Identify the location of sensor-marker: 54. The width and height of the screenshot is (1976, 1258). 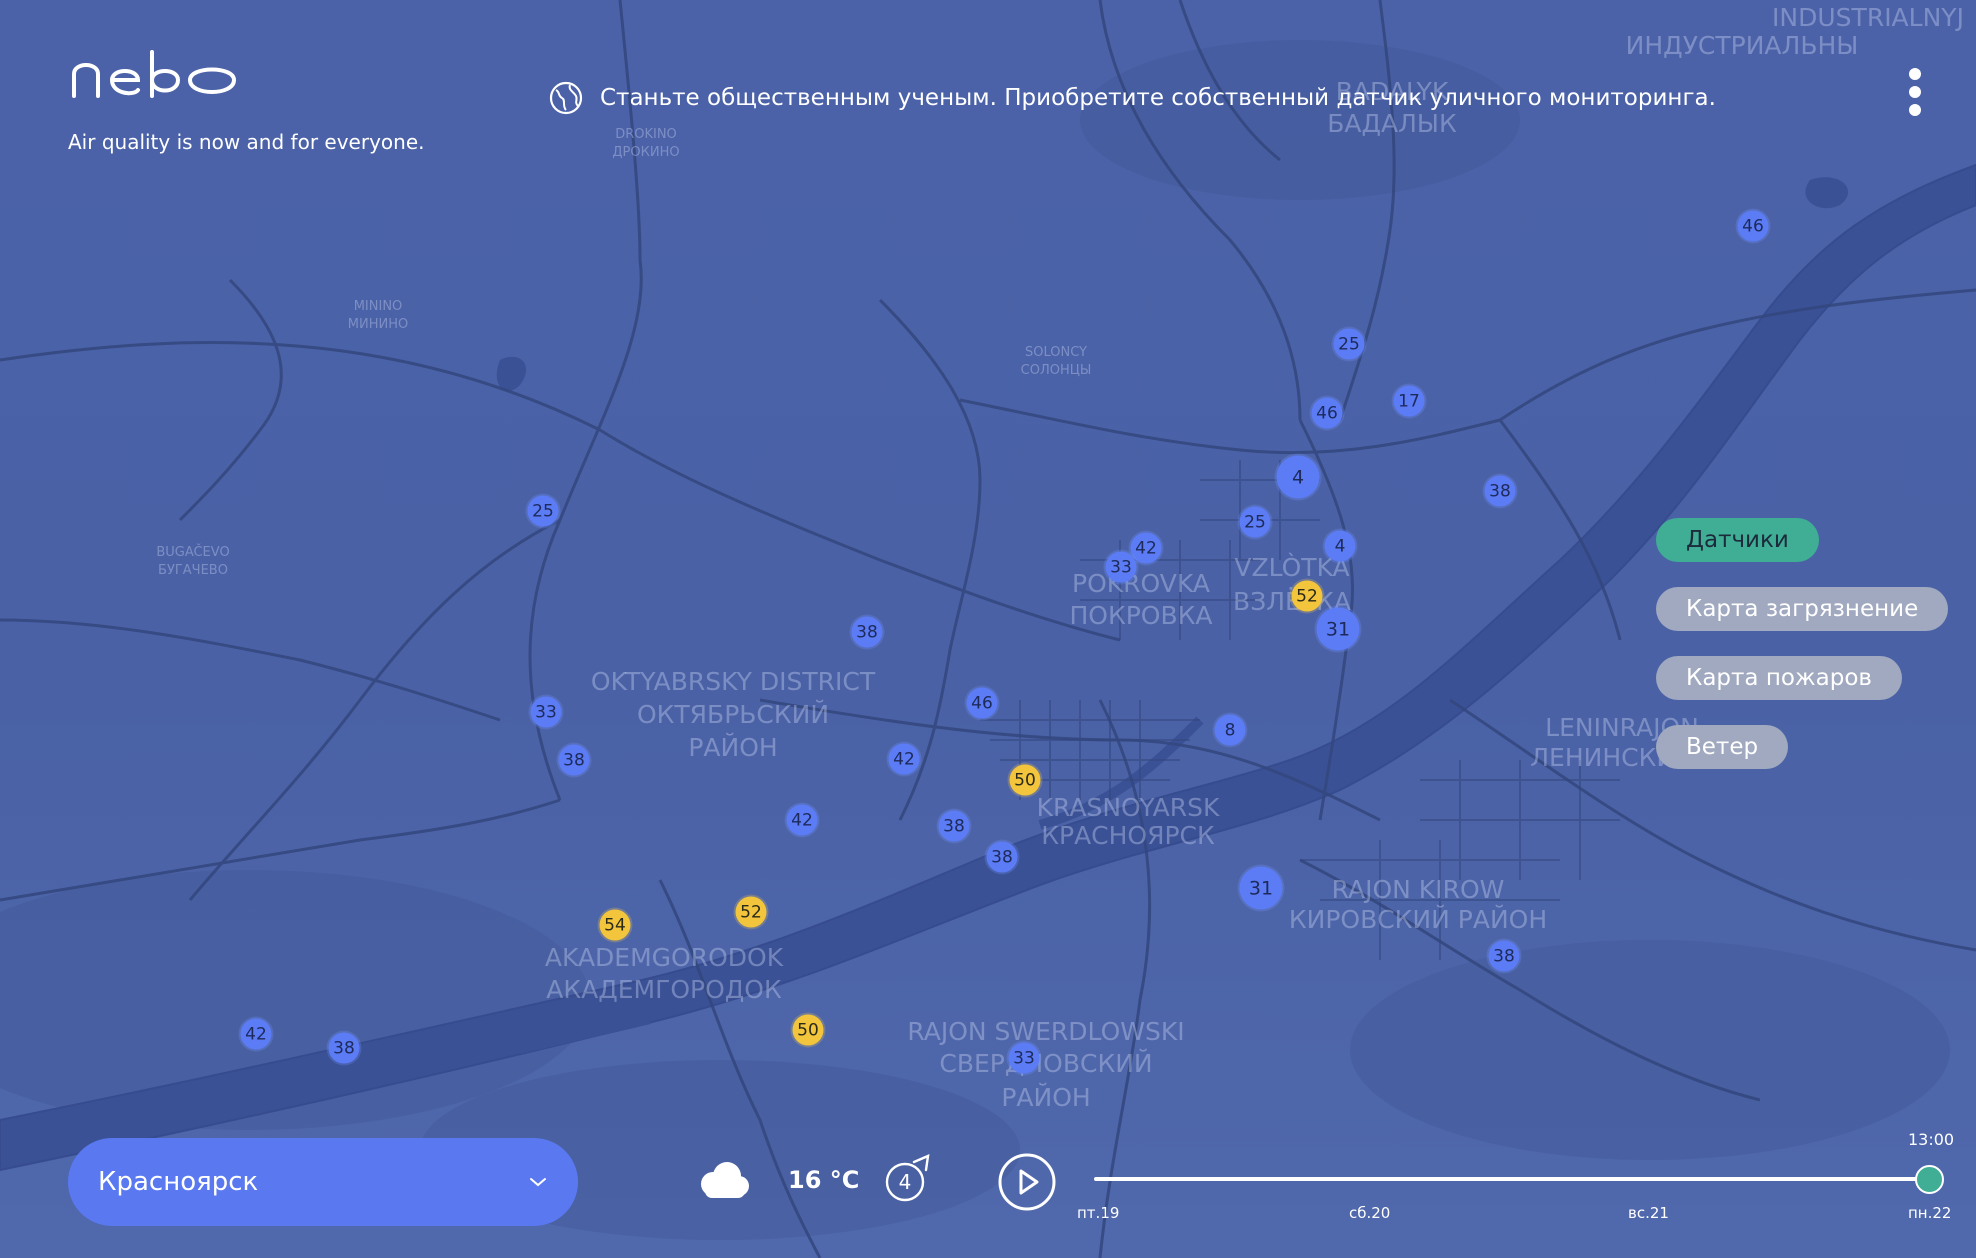
(615, 925).